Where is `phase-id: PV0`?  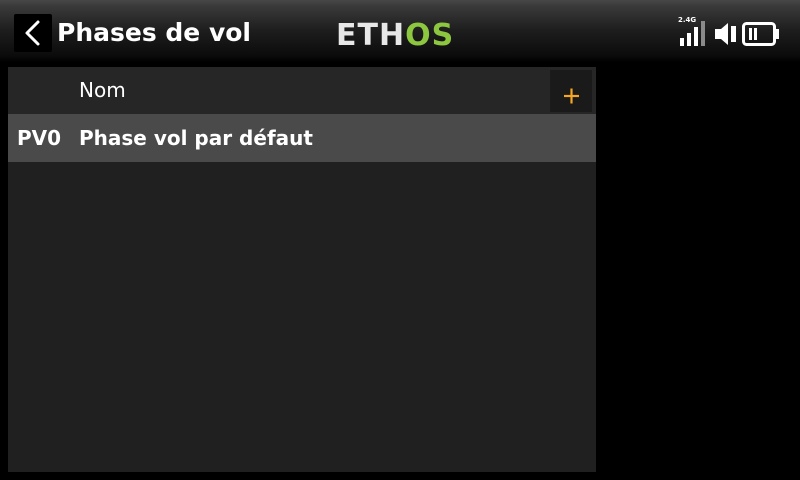 phase-id: PV0 is located at coordinates (39, 138).